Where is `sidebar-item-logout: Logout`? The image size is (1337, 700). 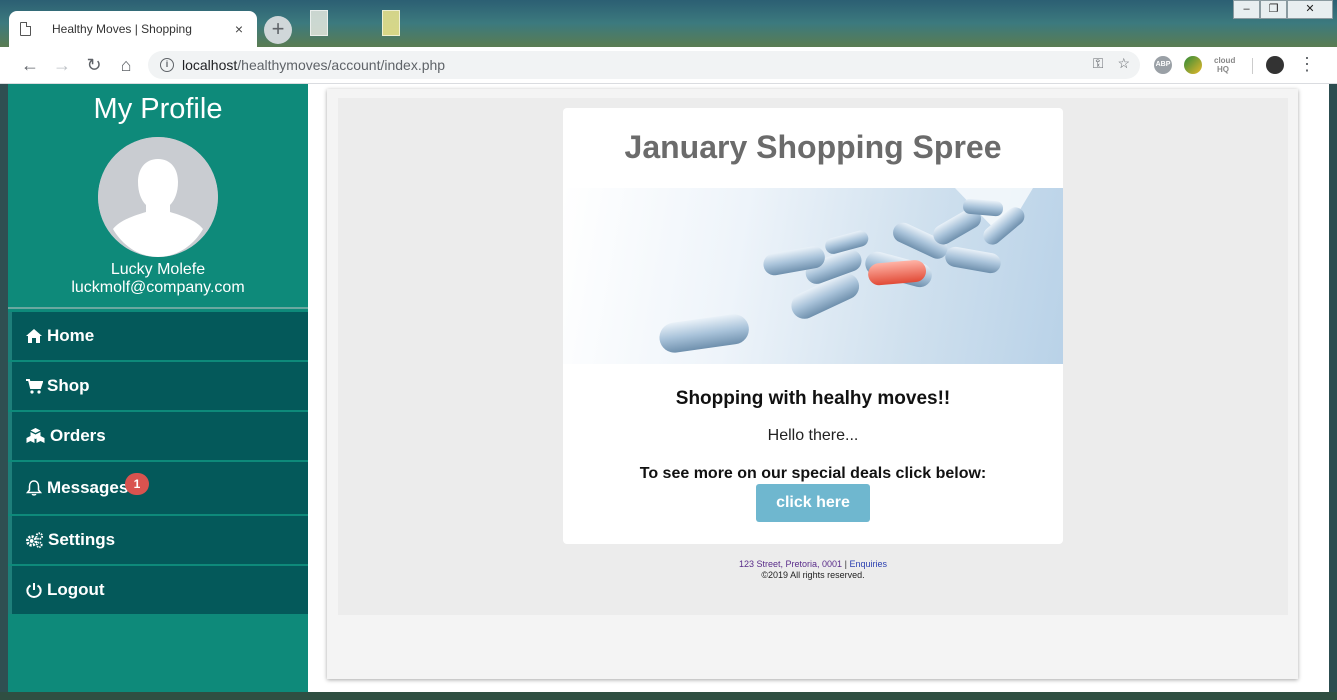
sidebar-item-logout: Logout is located at coordinates (158, 590).